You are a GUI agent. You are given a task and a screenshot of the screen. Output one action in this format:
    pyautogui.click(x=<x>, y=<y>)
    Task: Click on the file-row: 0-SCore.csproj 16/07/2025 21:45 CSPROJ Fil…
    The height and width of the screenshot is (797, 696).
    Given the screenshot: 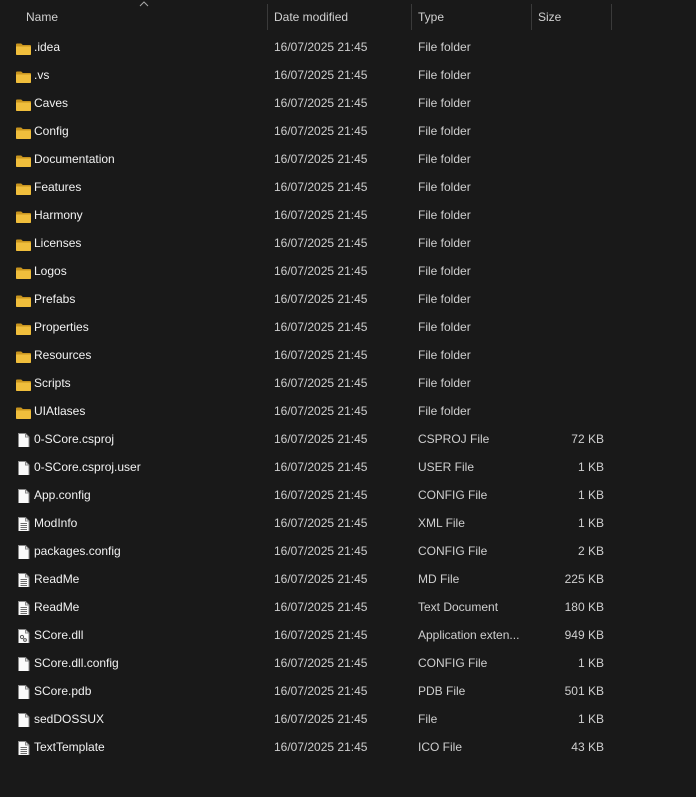 What is the action you would take?
    pyautogui.click(x=348, y=439)
    